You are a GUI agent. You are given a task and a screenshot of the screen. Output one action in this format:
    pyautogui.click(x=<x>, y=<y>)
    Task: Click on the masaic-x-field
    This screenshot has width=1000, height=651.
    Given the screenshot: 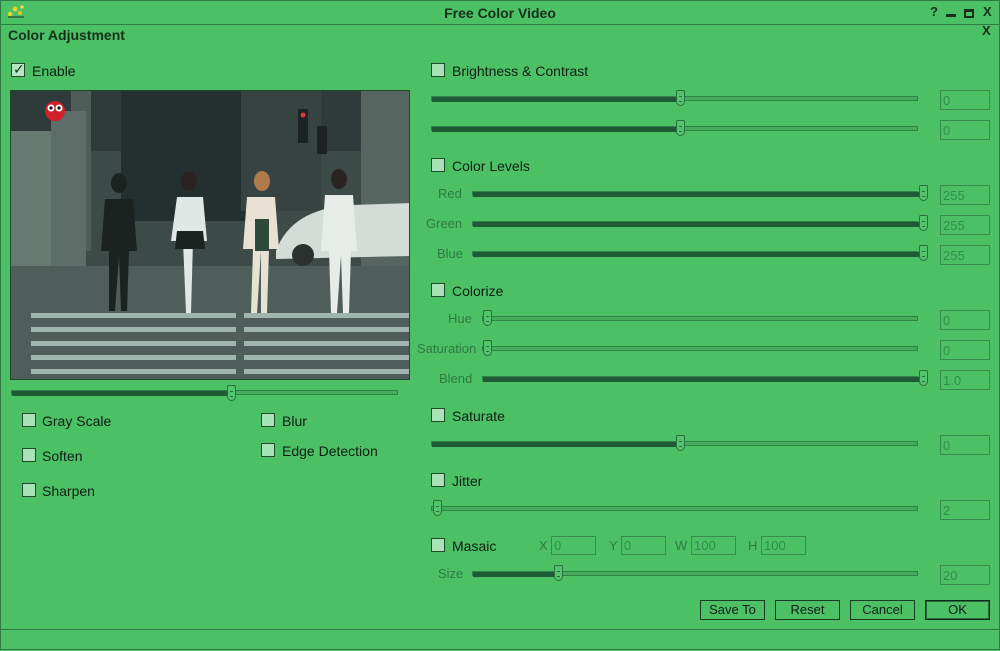 What is the action you would take?
    pyautogui.click(x=573, y=545)
    